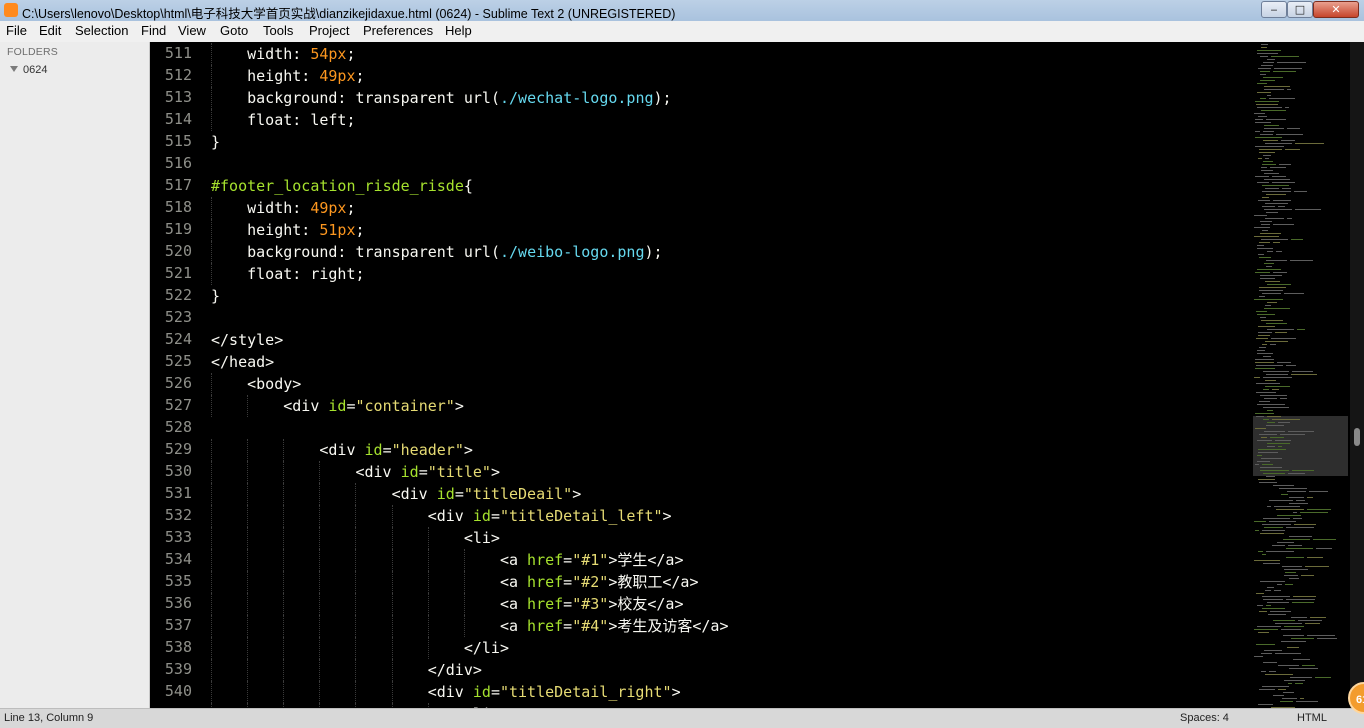  Describe the element at coordinates (458, 30) in the screenshot. I see `menu-help: Help` at that location.